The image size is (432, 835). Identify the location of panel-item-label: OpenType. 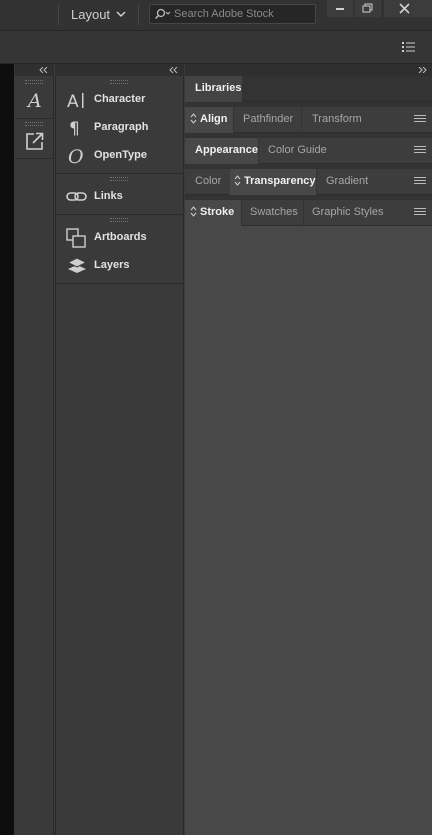
(120, 155).